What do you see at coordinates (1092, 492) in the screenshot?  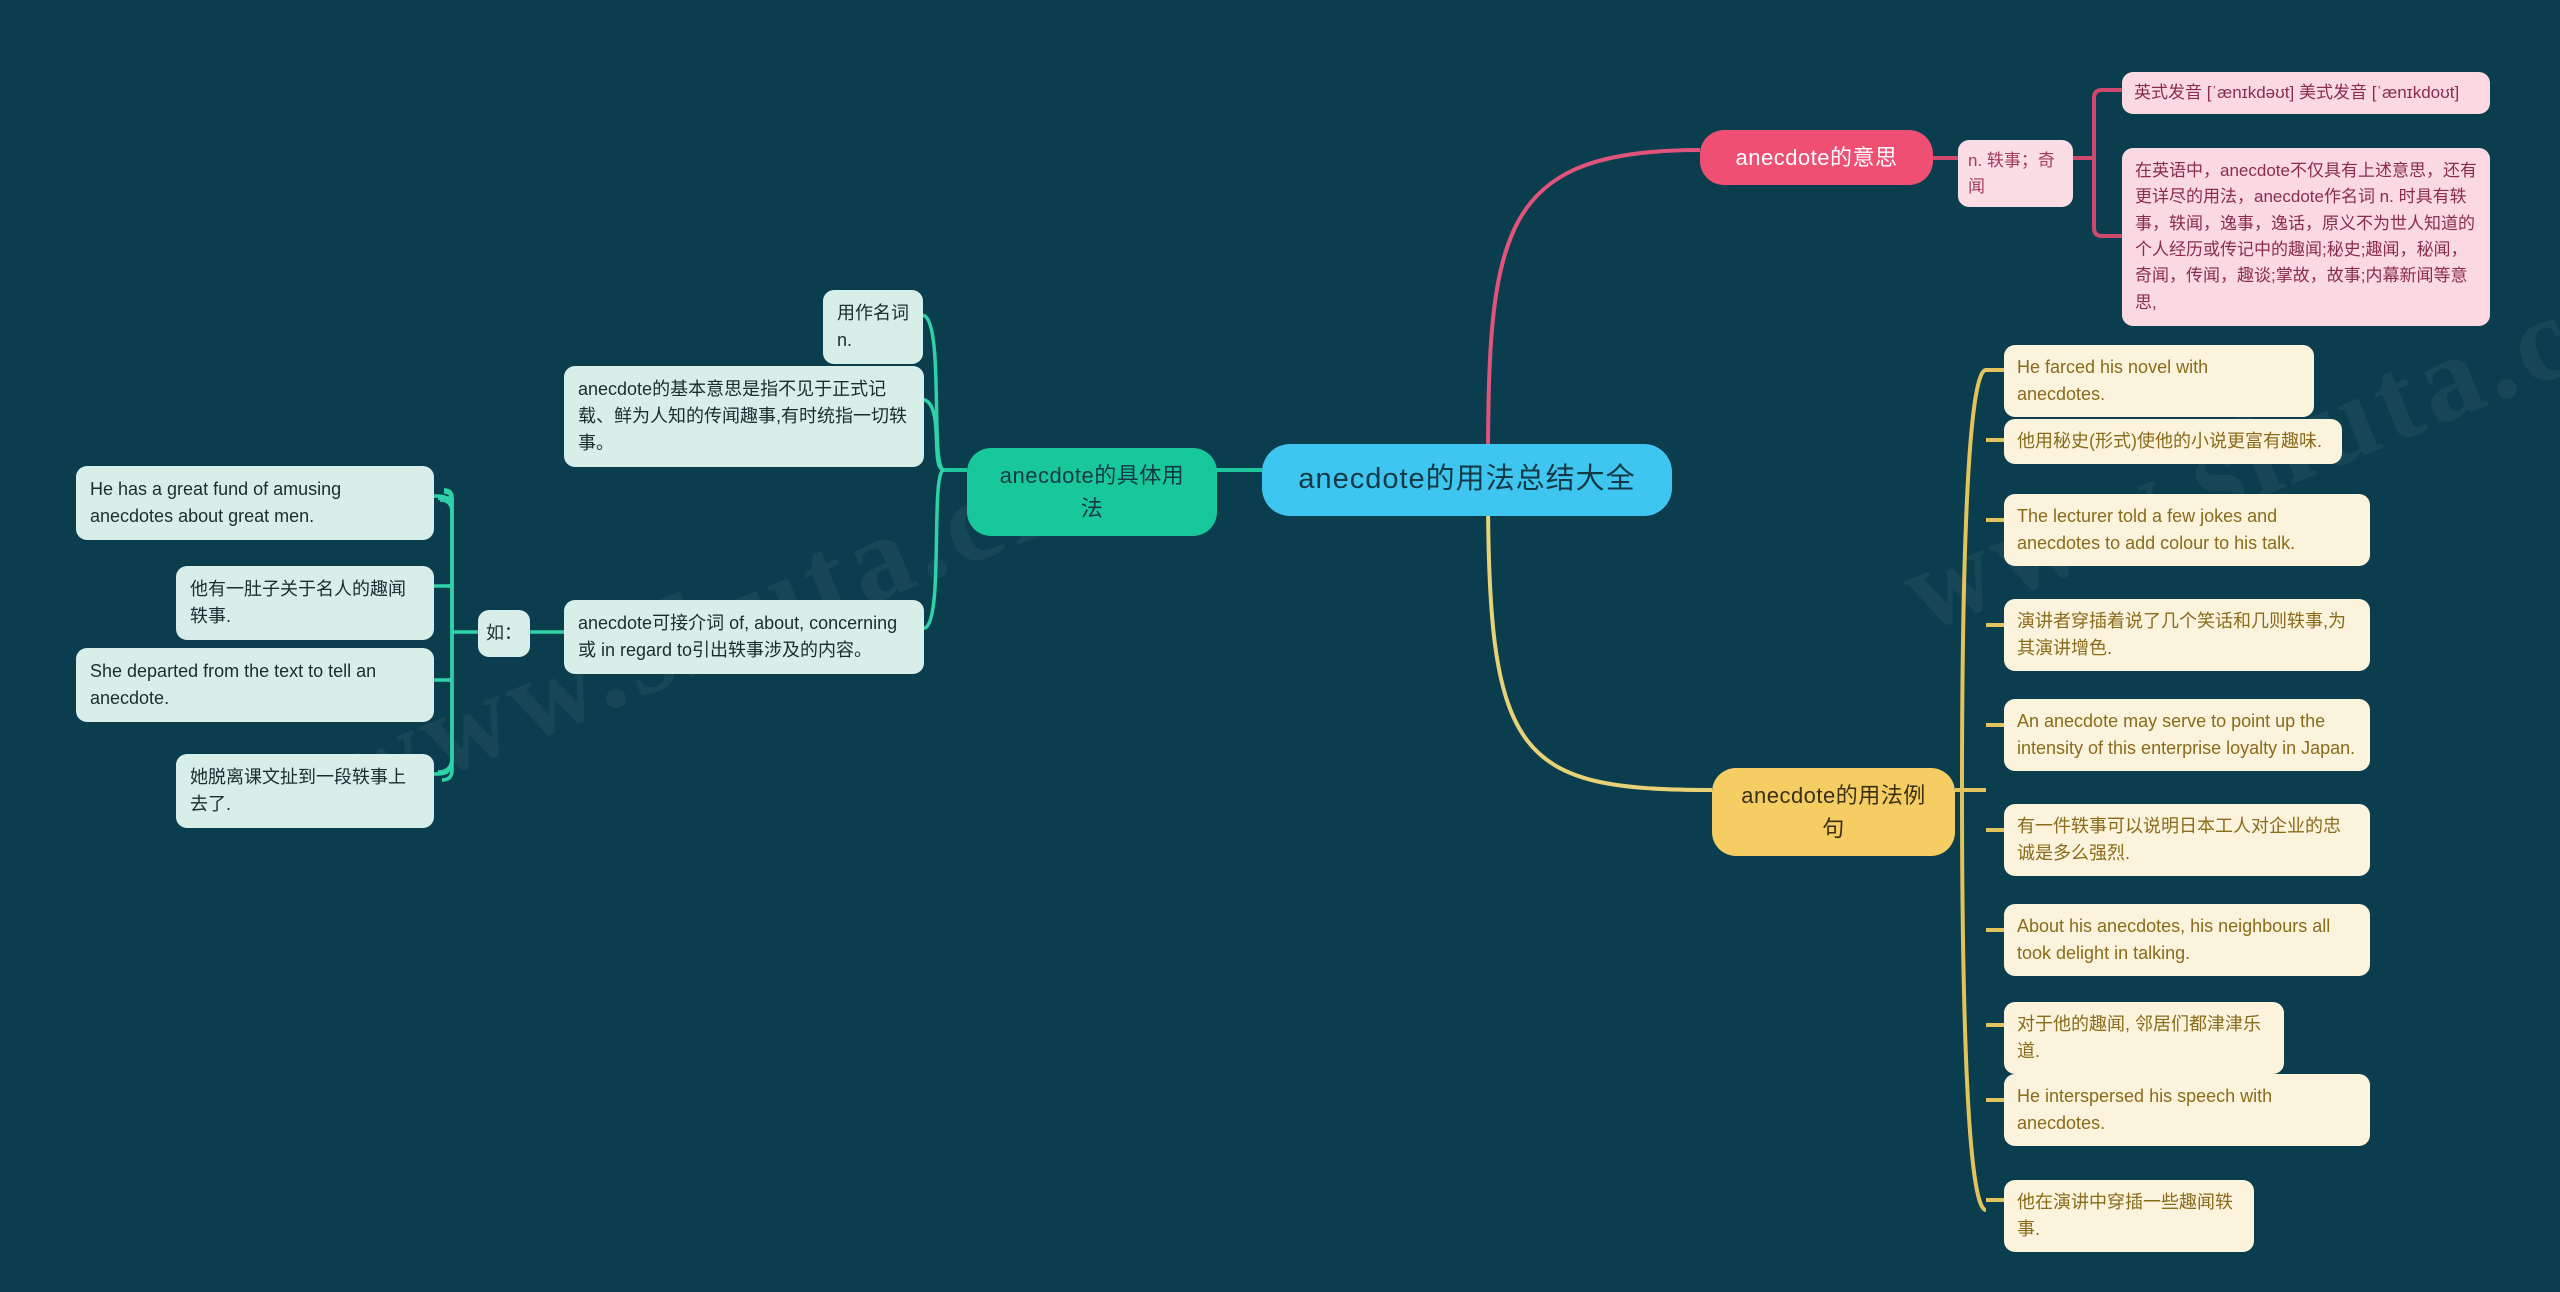 I see `branch-specific-usage: anecdote的具体用法` at bounding box center [1092, 492].